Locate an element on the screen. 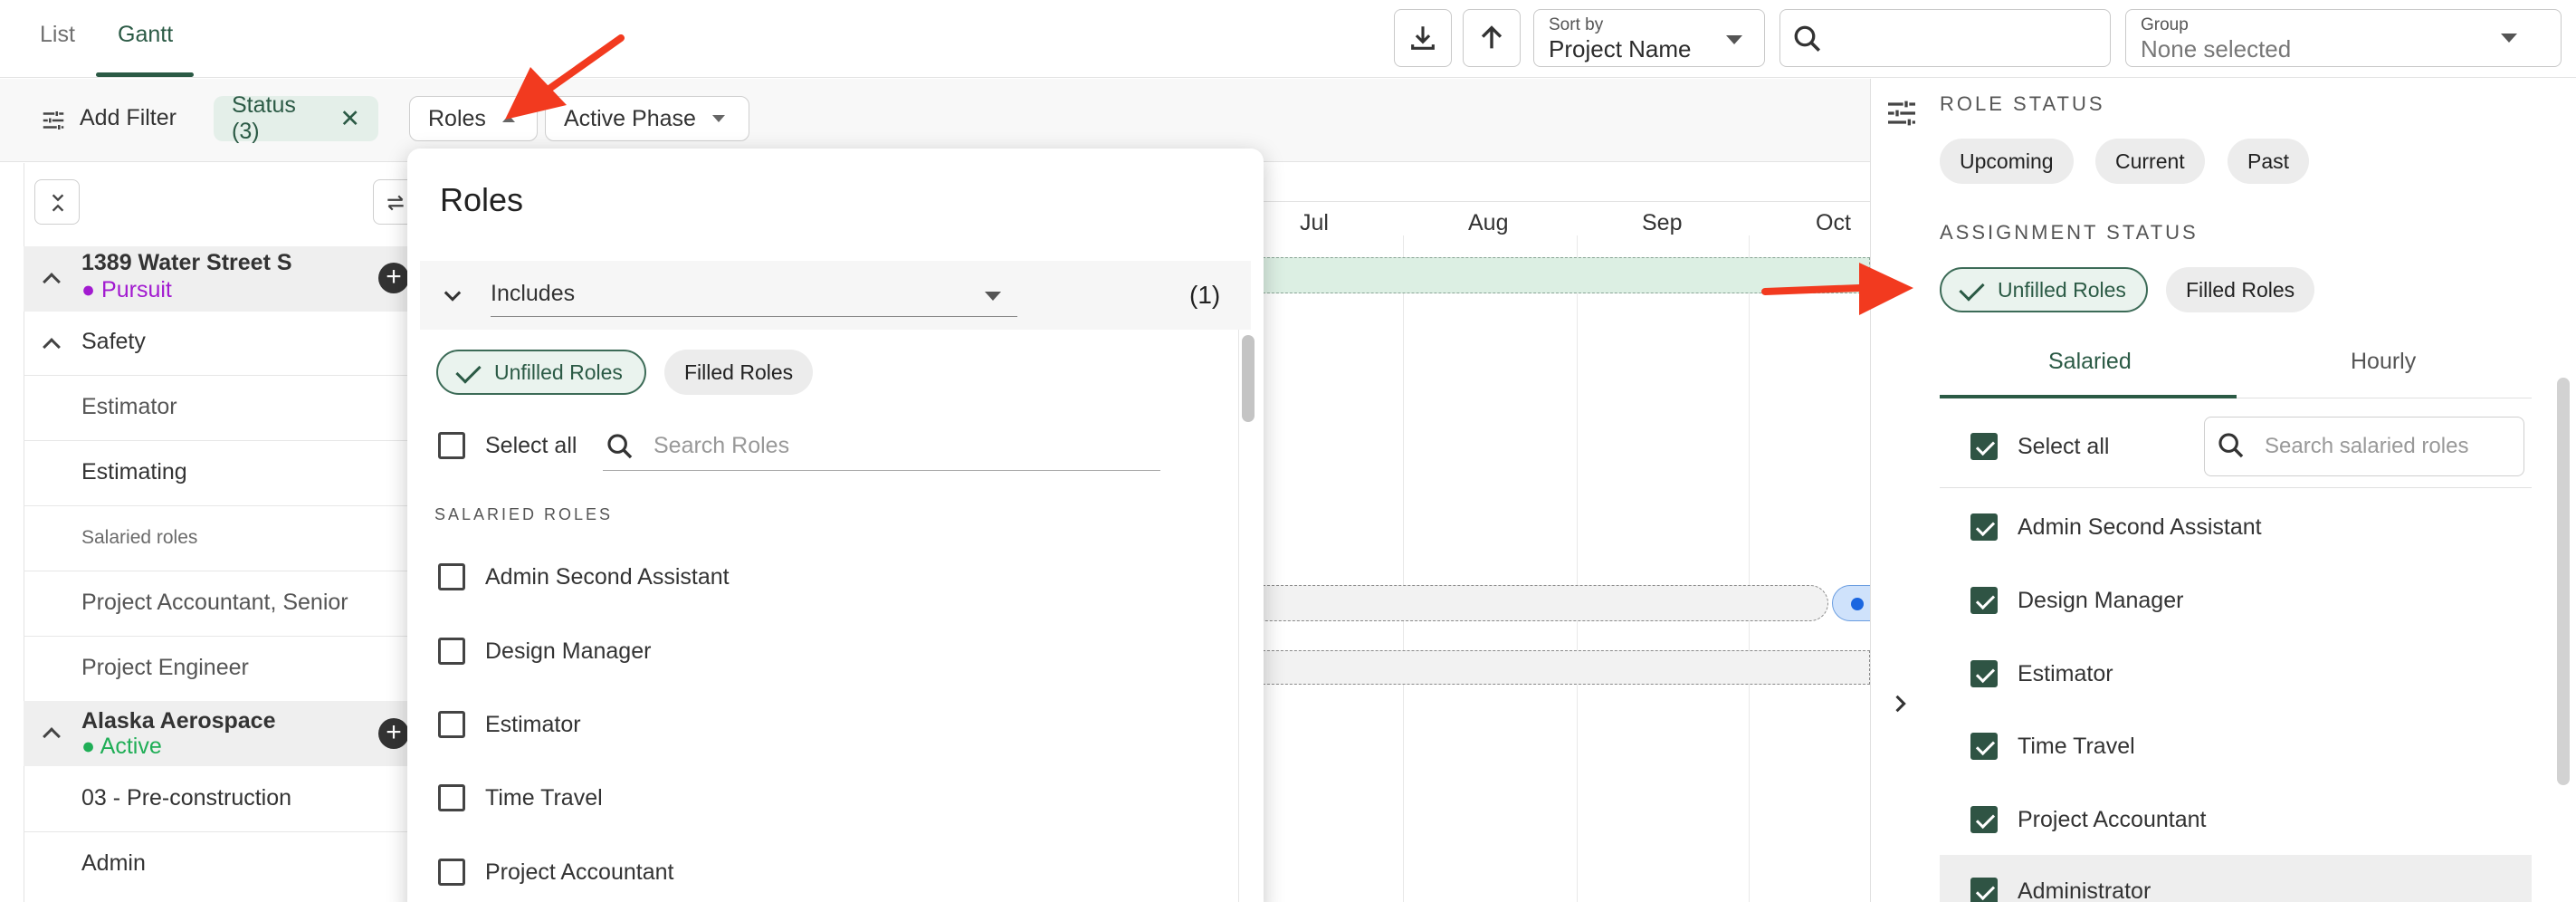  arrow-up-icon is located at coordinates (1492, 37).